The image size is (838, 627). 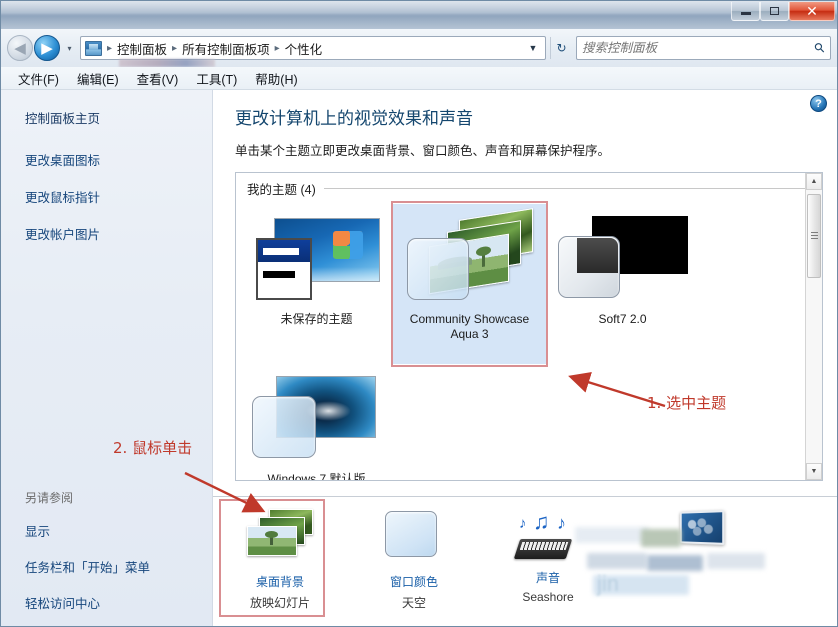 I want to click on setting-title: 窗口颜色, so click(x=413, y=582).